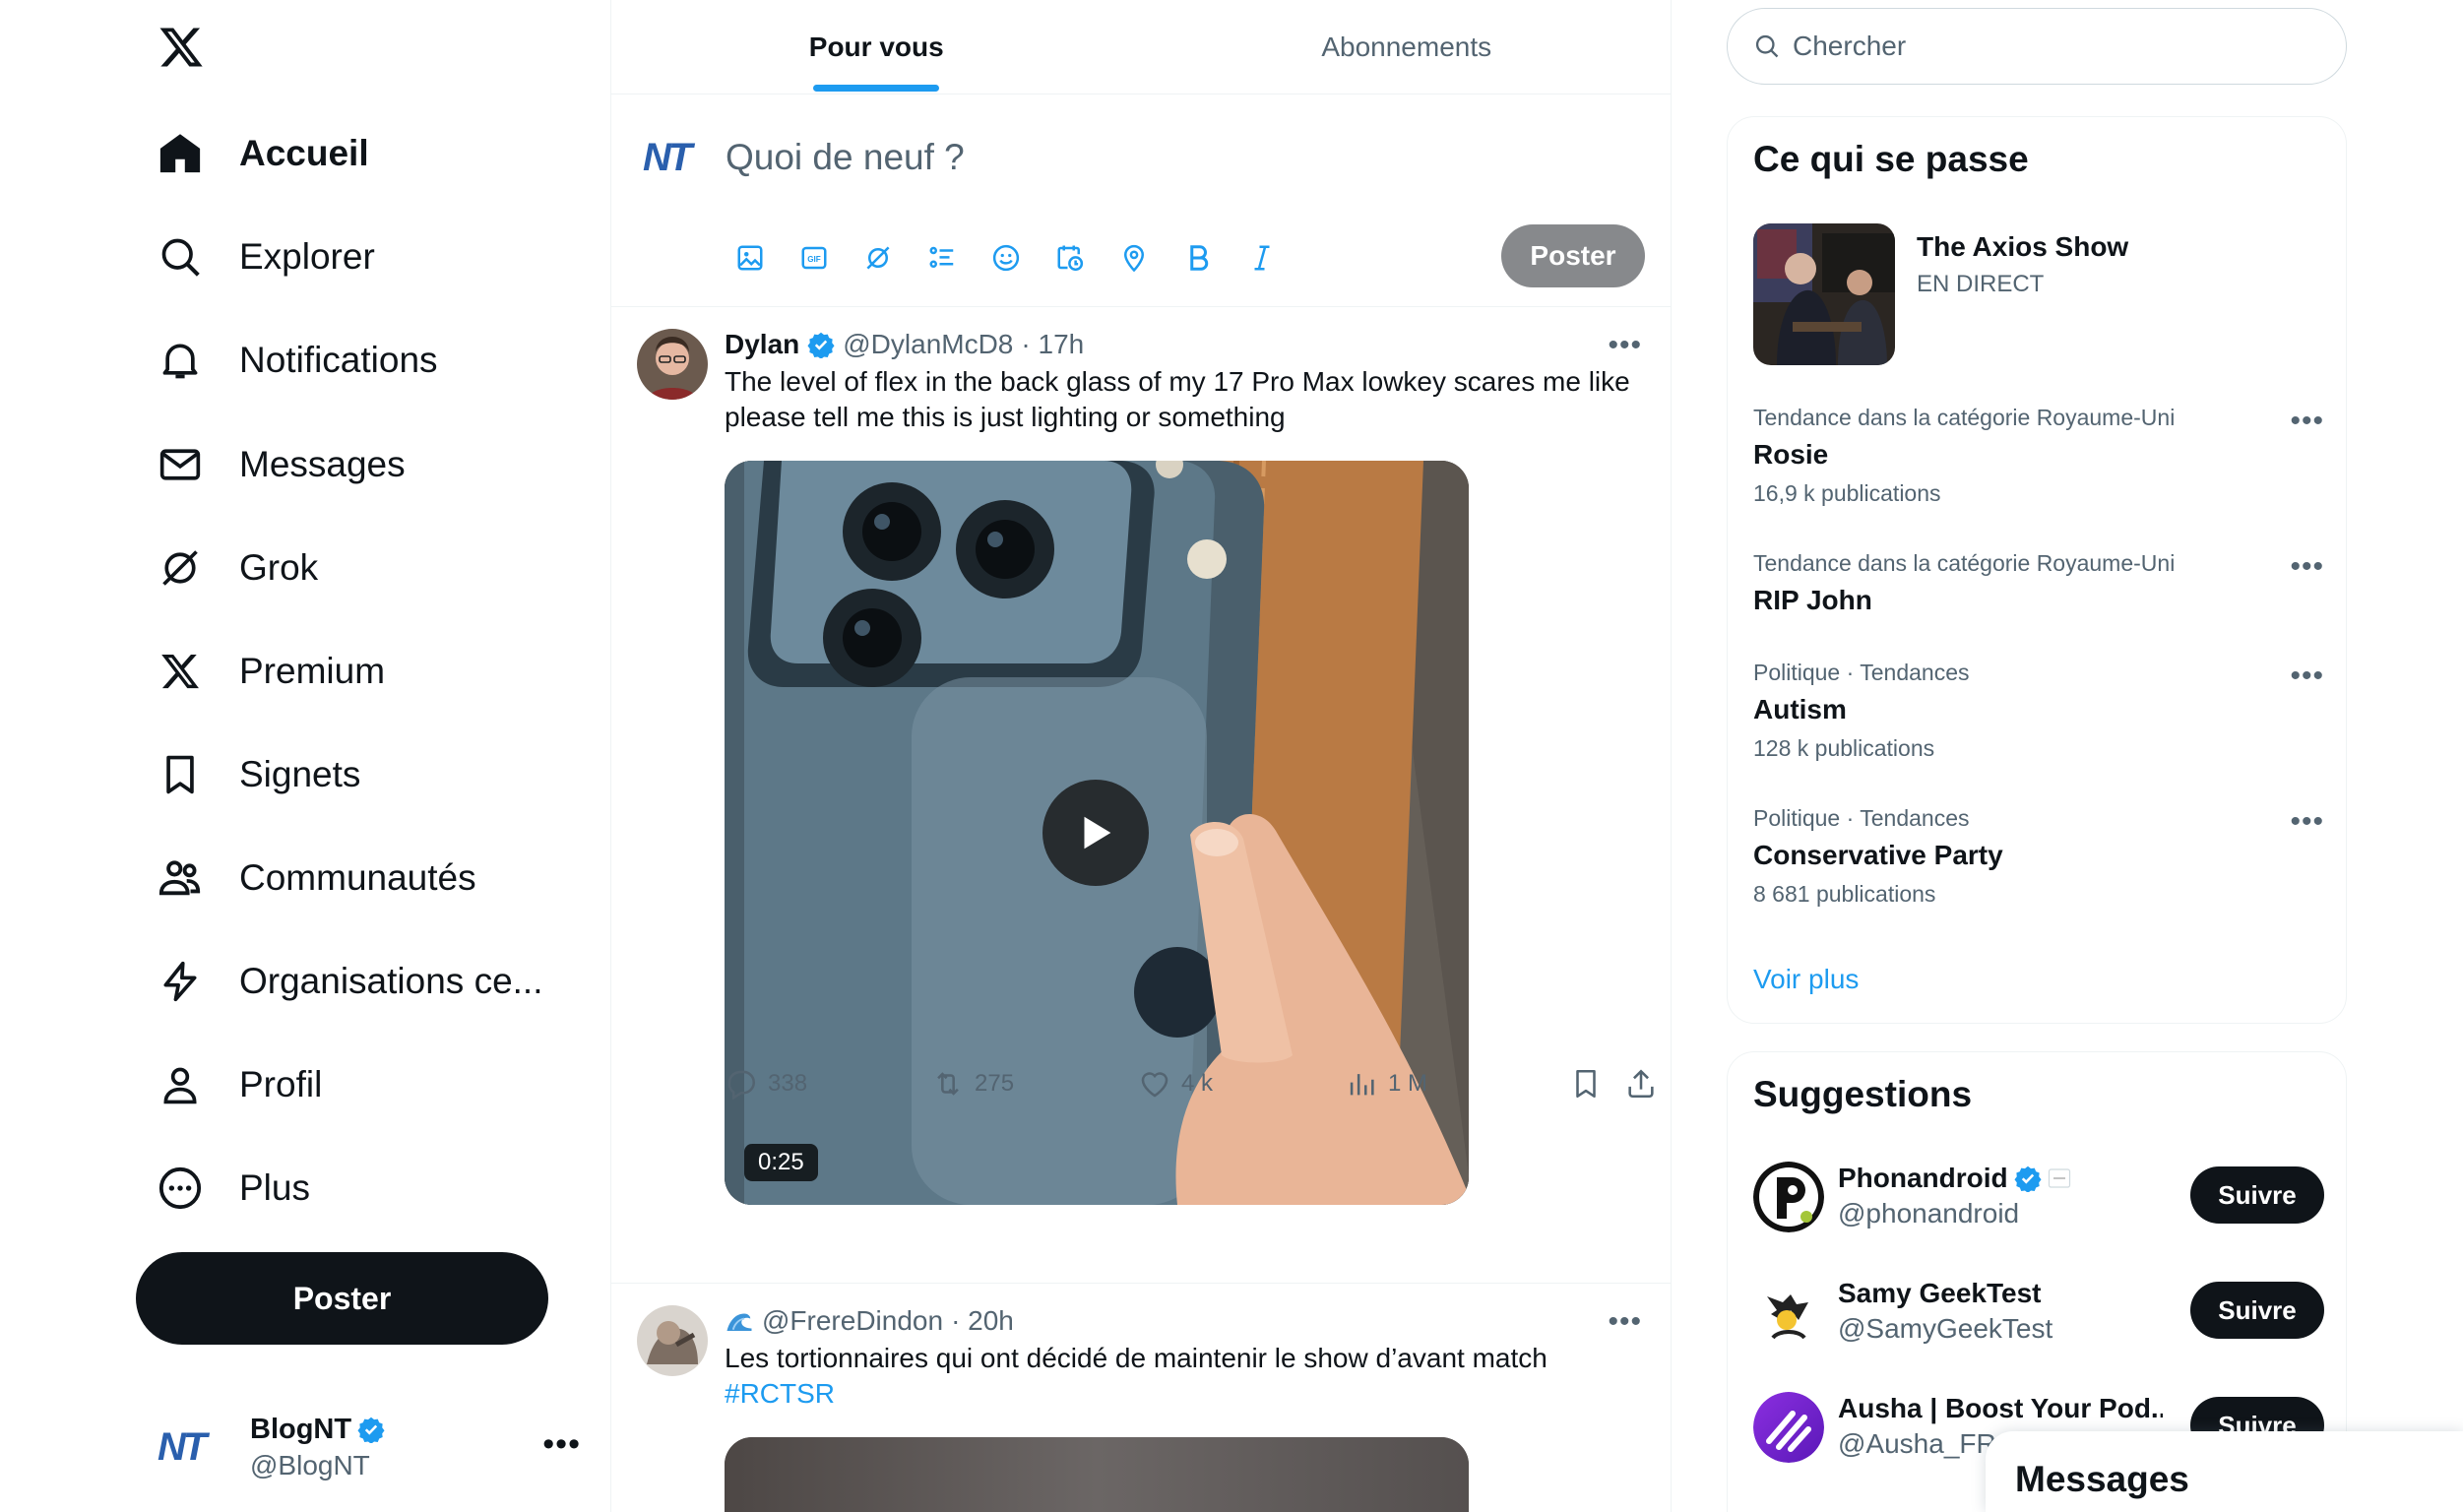  Describe the element at coordinates (1262, 258) in the screenshot. I see `italic-icon` at that location.